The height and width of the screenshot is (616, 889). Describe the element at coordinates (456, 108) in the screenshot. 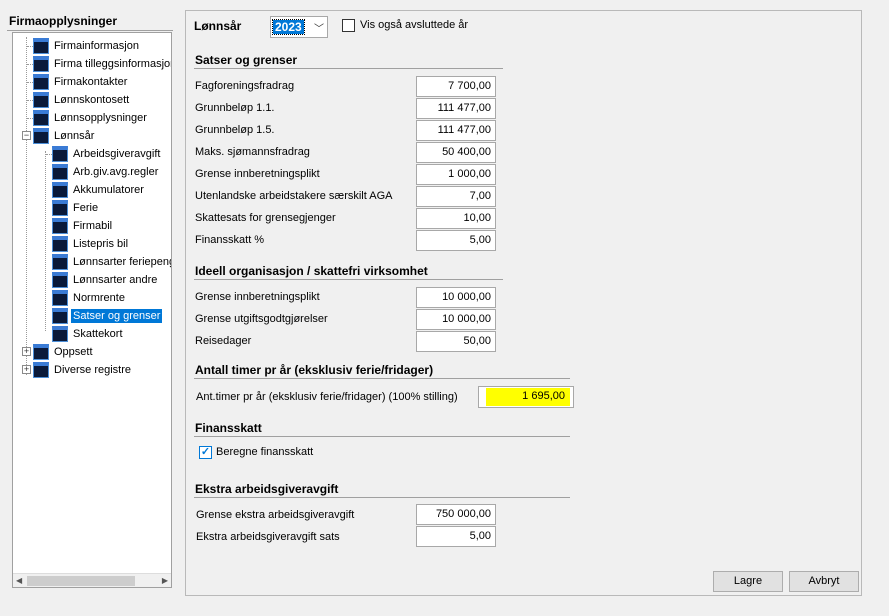

I see `grunnbelop-1-1-field: 111 477,00` at that location.